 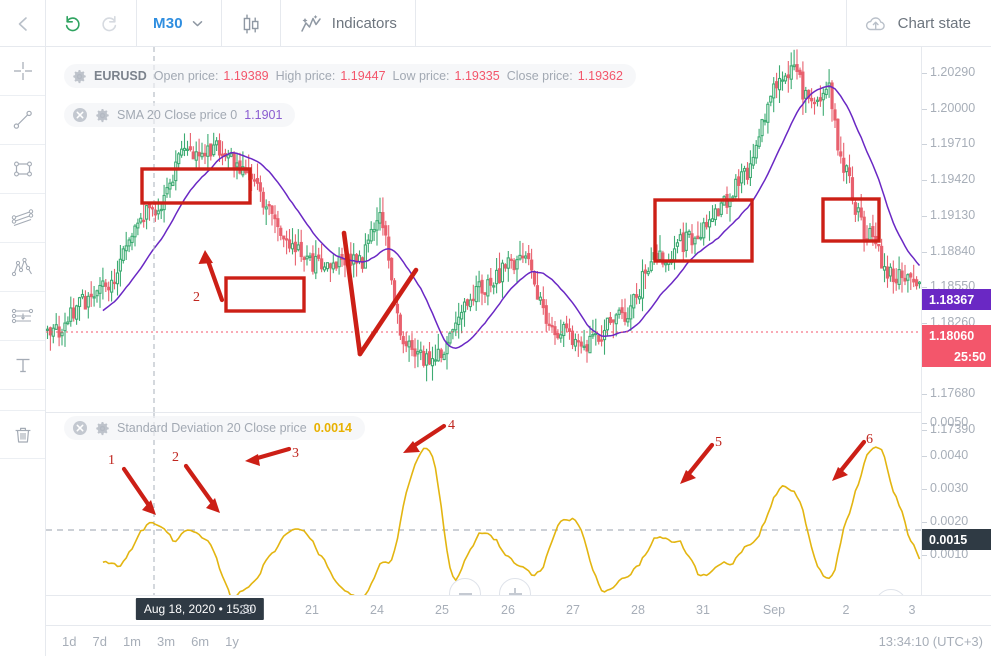 I want to click on symbol-label: EURUSD, so click(x=120, y=76).